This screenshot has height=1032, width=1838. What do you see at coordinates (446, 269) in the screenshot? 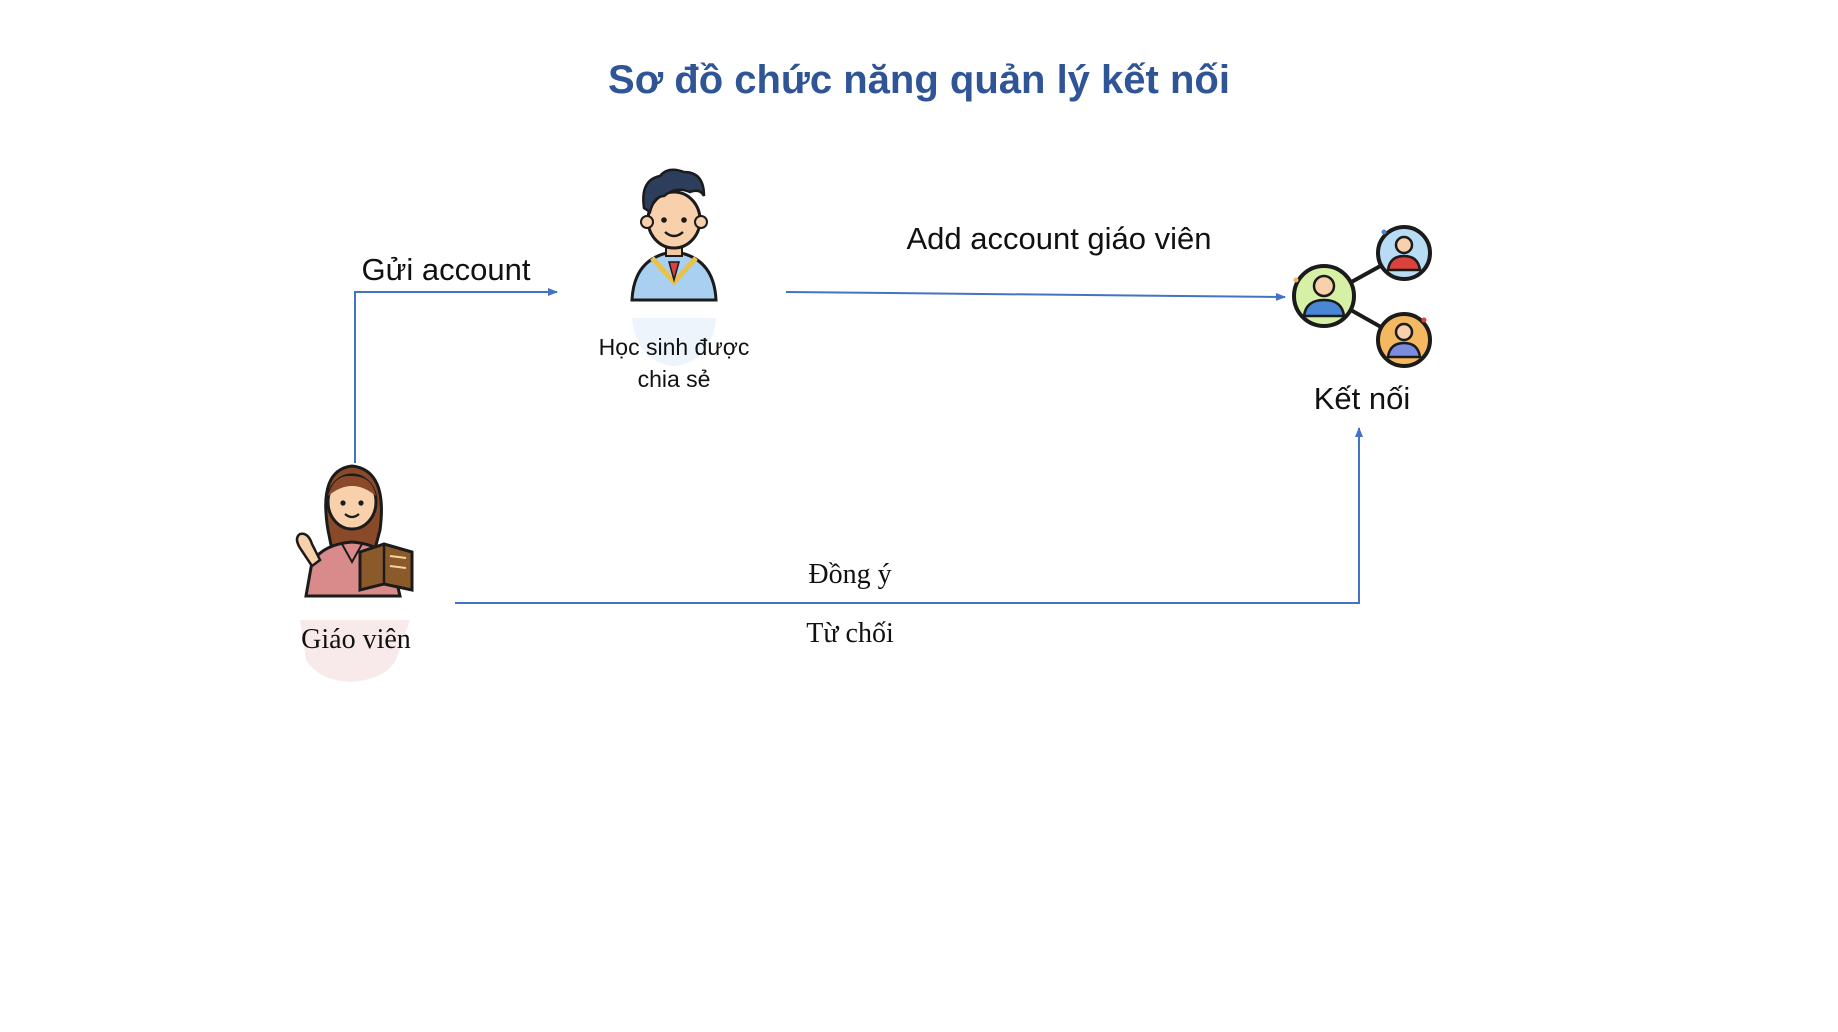
I see `send-account-label: Gửi account` at bounding box center [446, 269].